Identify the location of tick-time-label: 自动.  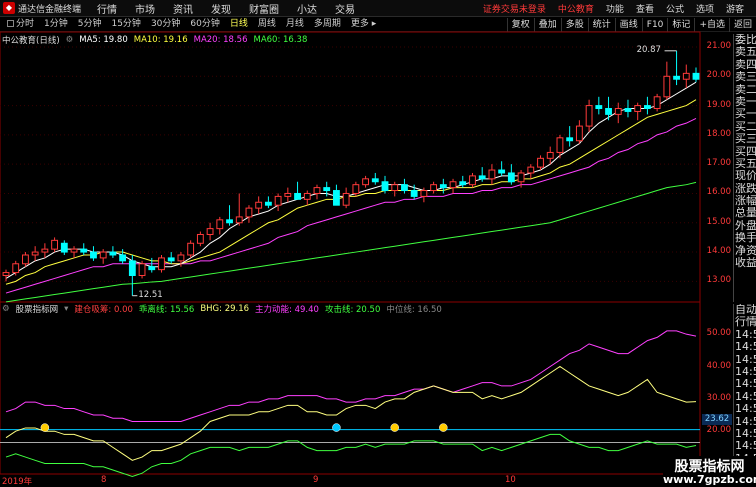
(745, 310).